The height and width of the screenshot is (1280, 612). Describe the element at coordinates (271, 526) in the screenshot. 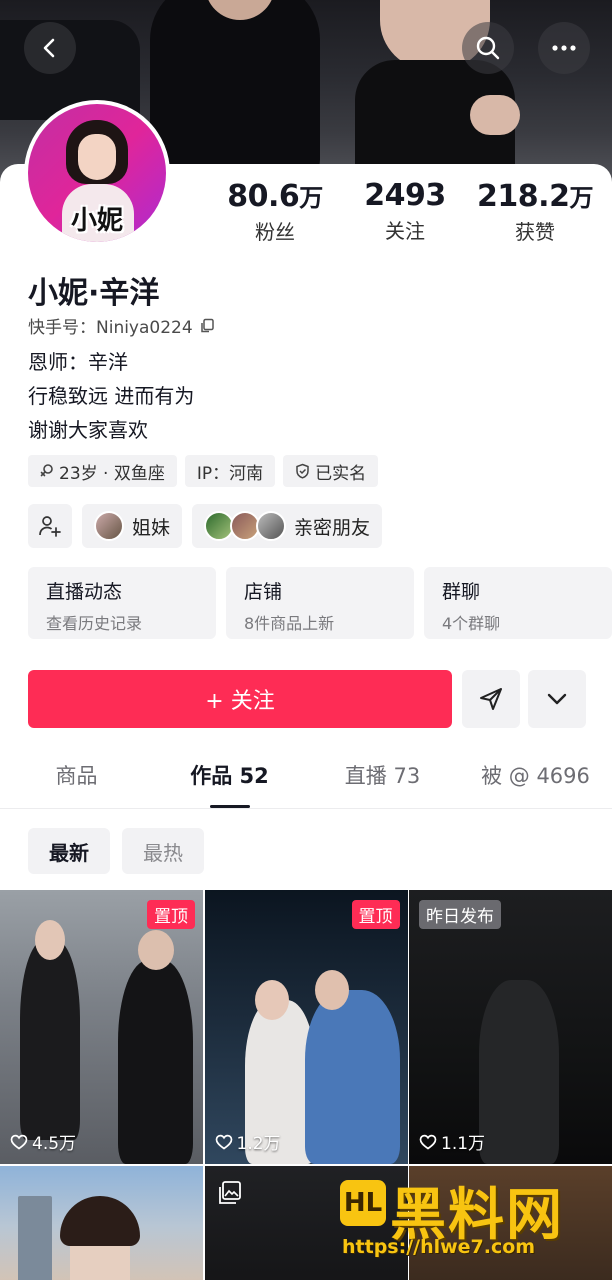

I see `friend-avatar` at that location.